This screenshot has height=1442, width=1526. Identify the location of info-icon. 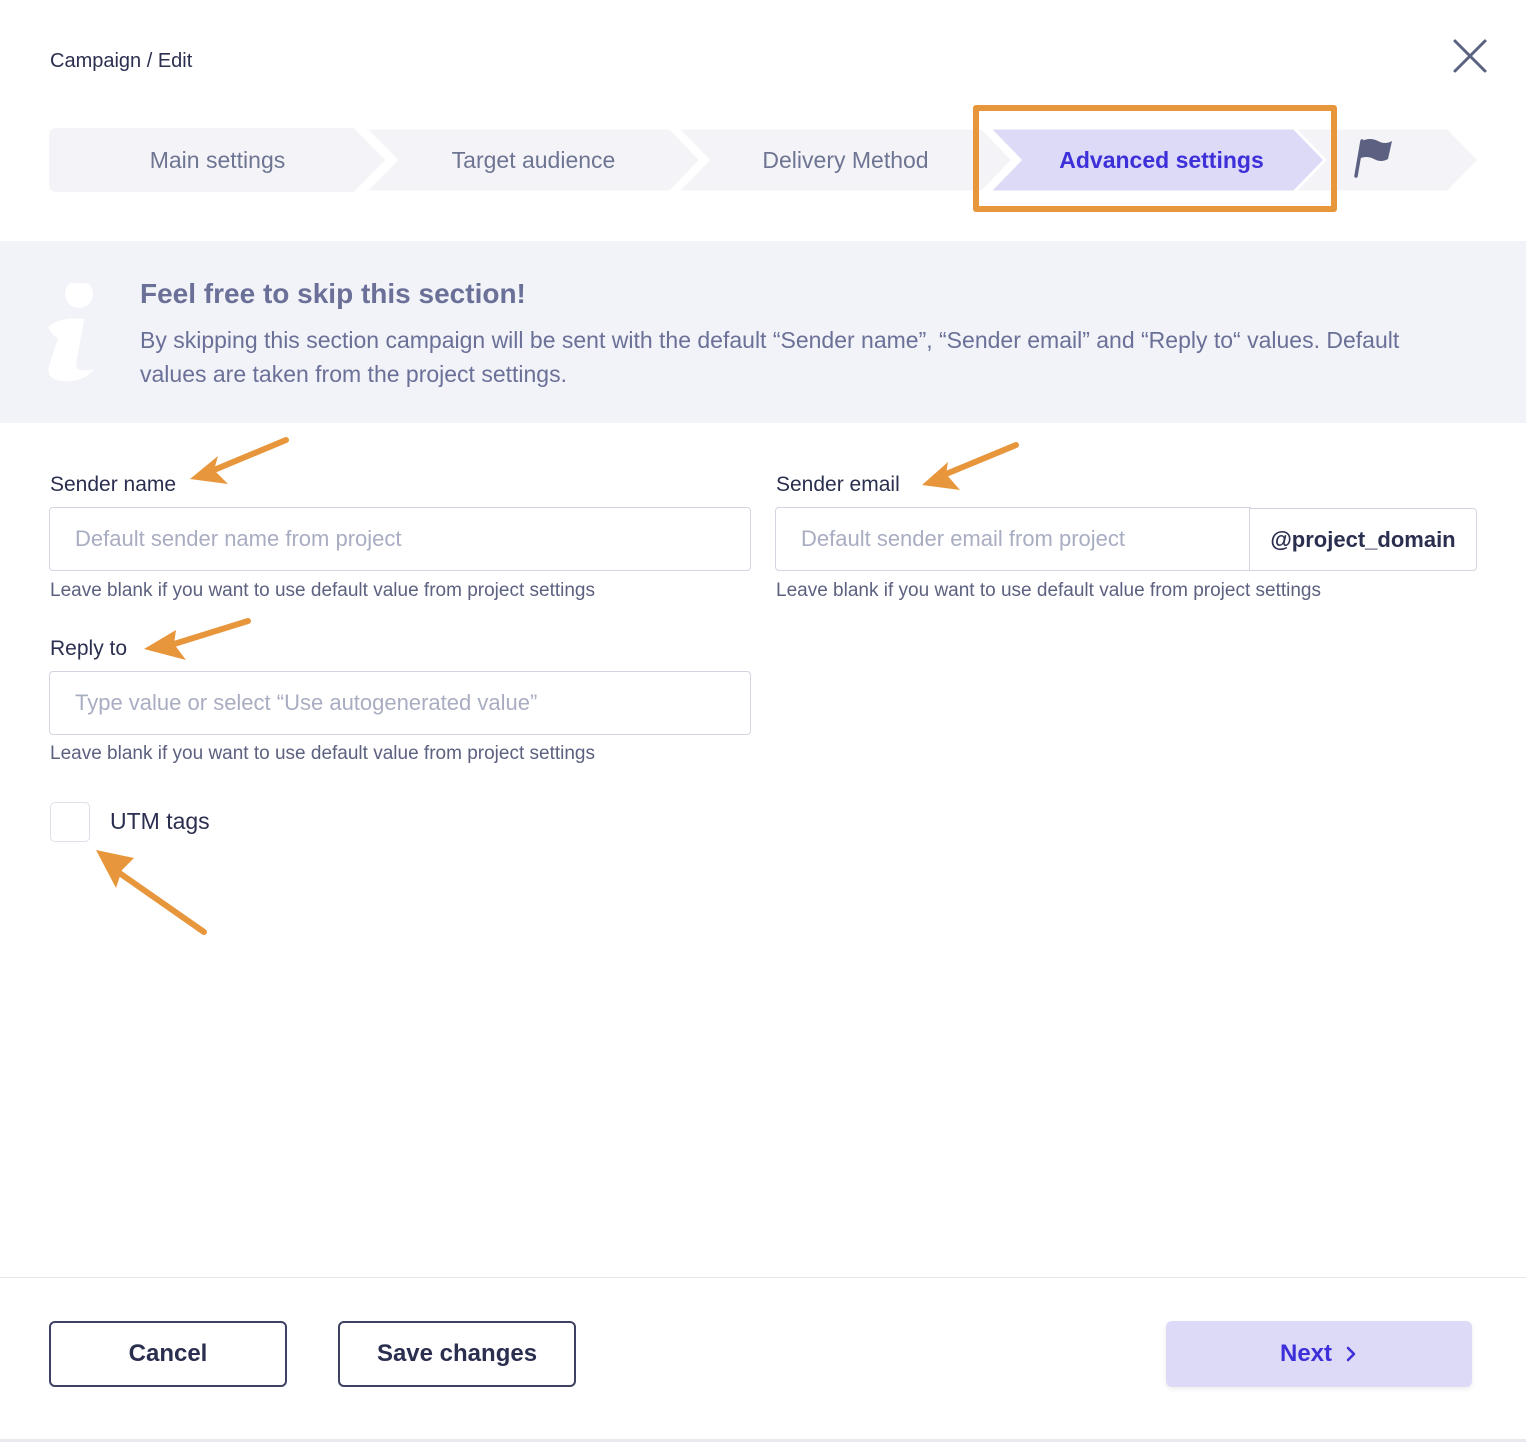
(71, 332).